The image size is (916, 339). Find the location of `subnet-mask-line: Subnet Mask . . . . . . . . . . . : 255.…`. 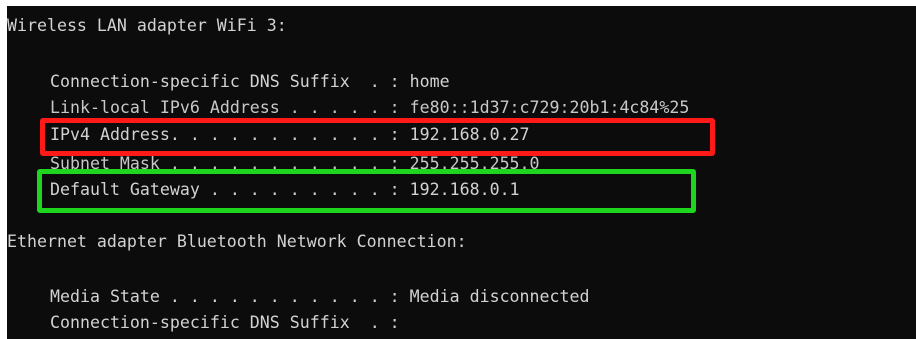

subnet-mask-line: Subnet Mask . . . . . . . . . . . : 255.… is located at coordinates (295, 163).